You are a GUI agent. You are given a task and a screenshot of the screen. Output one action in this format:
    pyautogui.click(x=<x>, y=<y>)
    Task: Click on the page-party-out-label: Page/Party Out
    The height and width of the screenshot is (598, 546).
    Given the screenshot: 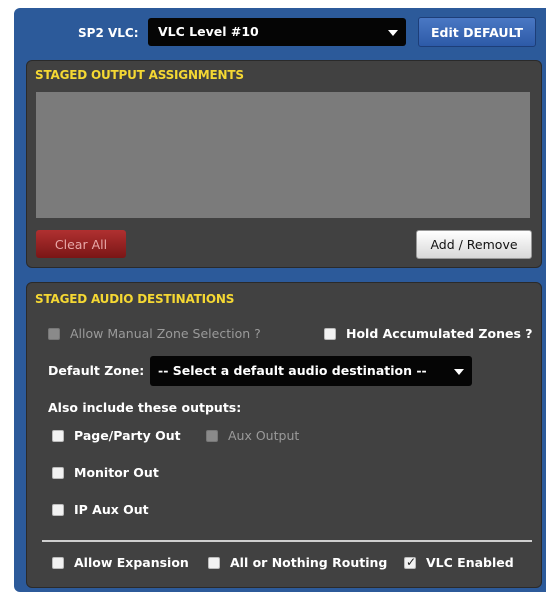 What is the action you would take?
    pyautogui.click(x=127, y=435)
    